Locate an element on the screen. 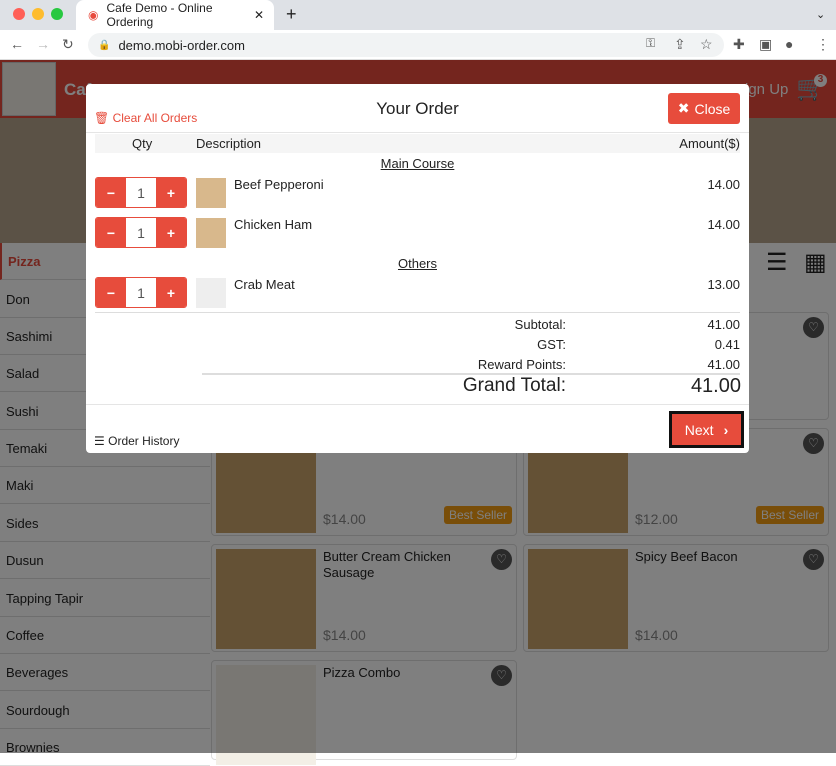 This screenshot has width=836, height=766. group-heading: Others is located at coordinates (417, 263).